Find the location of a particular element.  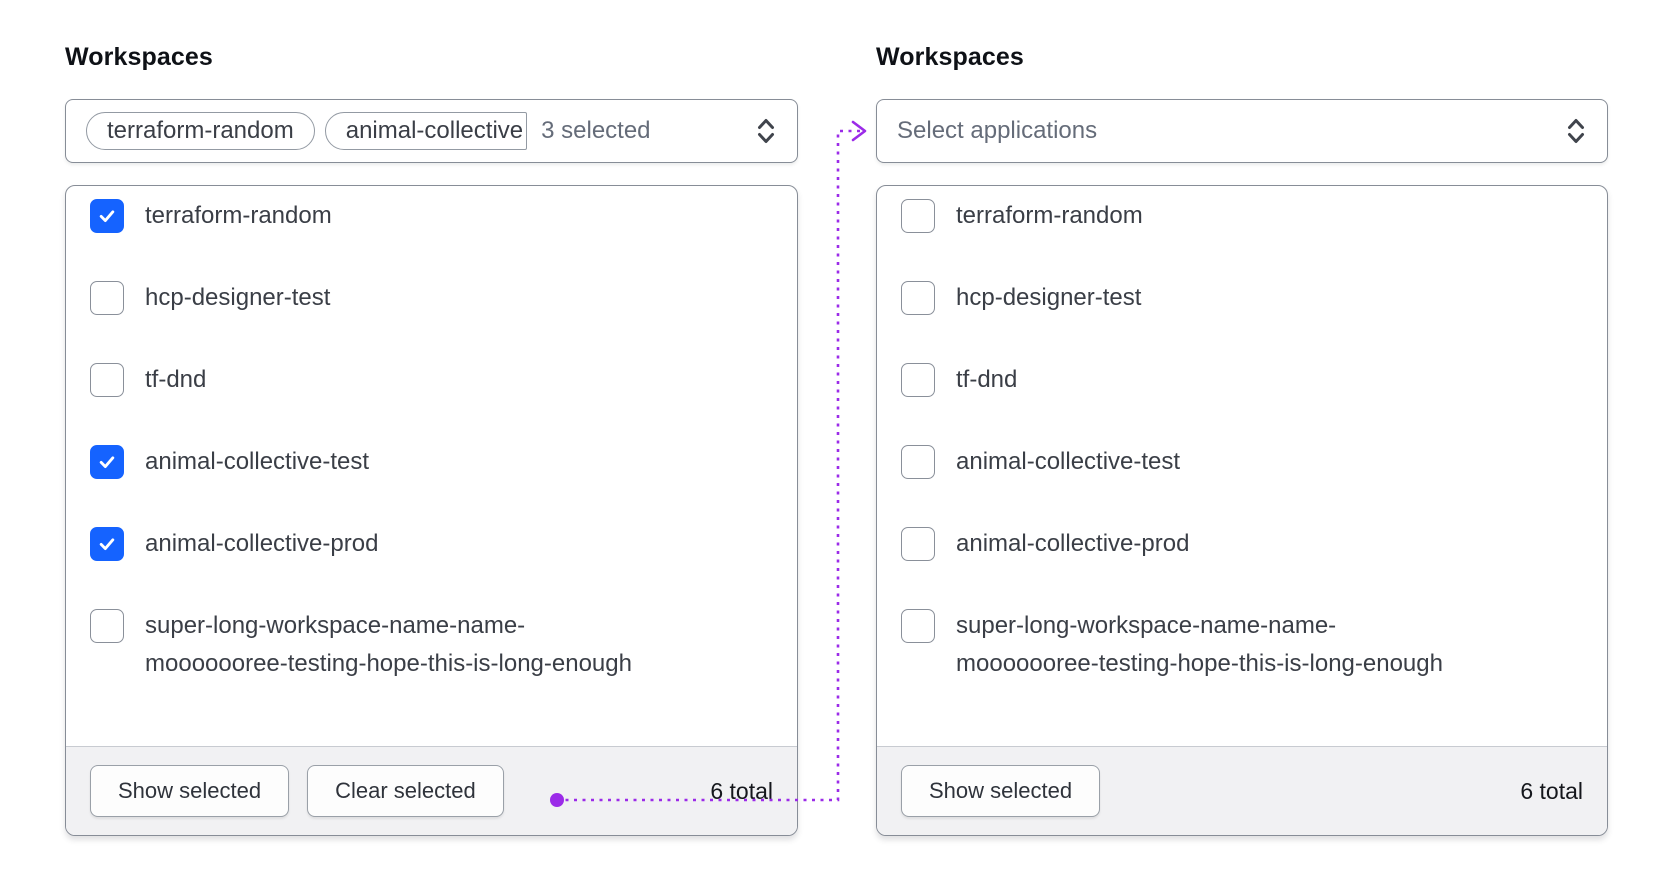

panel-footer: Show selected Clear selected 6 total is located at coordinates (431, 790).